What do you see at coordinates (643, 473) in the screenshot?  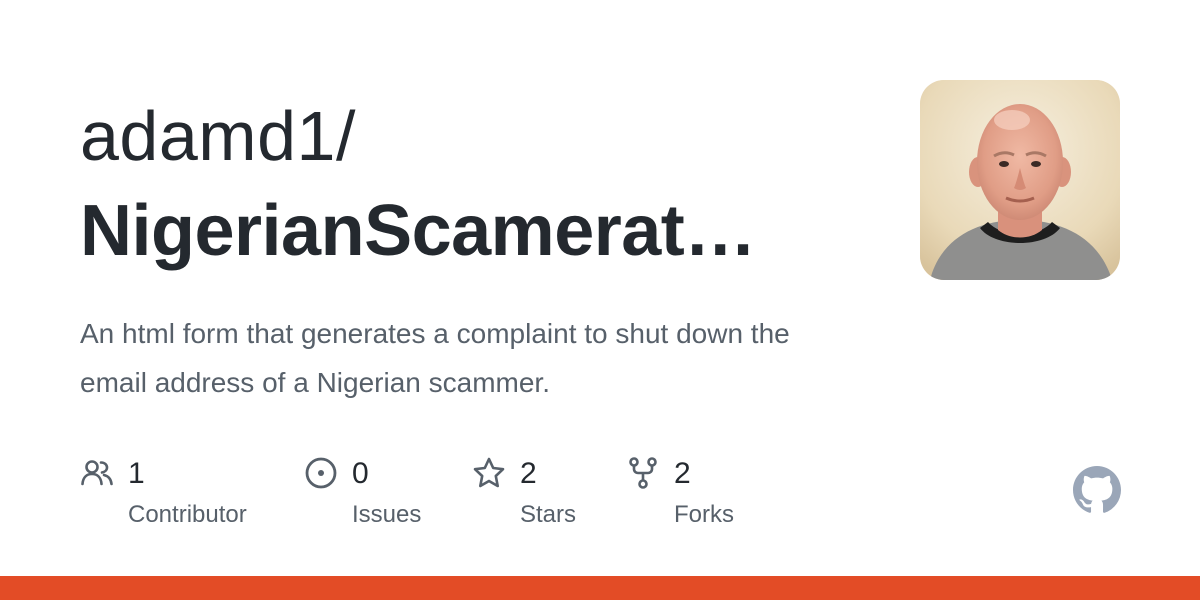 I see `fork-icon` at bounding box center [643, 473].